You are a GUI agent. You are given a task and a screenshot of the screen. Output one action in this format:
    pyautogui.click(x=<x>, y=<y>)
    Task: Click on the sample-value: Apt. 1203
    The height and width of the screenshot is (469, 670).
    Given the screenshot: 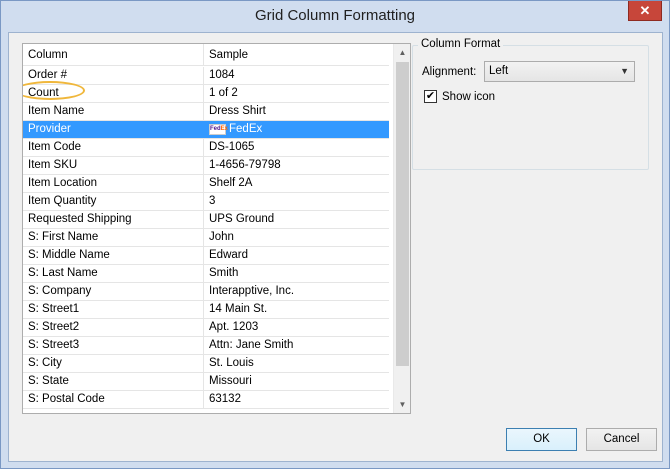 What is the action you would take?
    pyautogui.click(x=234, y=327)
    